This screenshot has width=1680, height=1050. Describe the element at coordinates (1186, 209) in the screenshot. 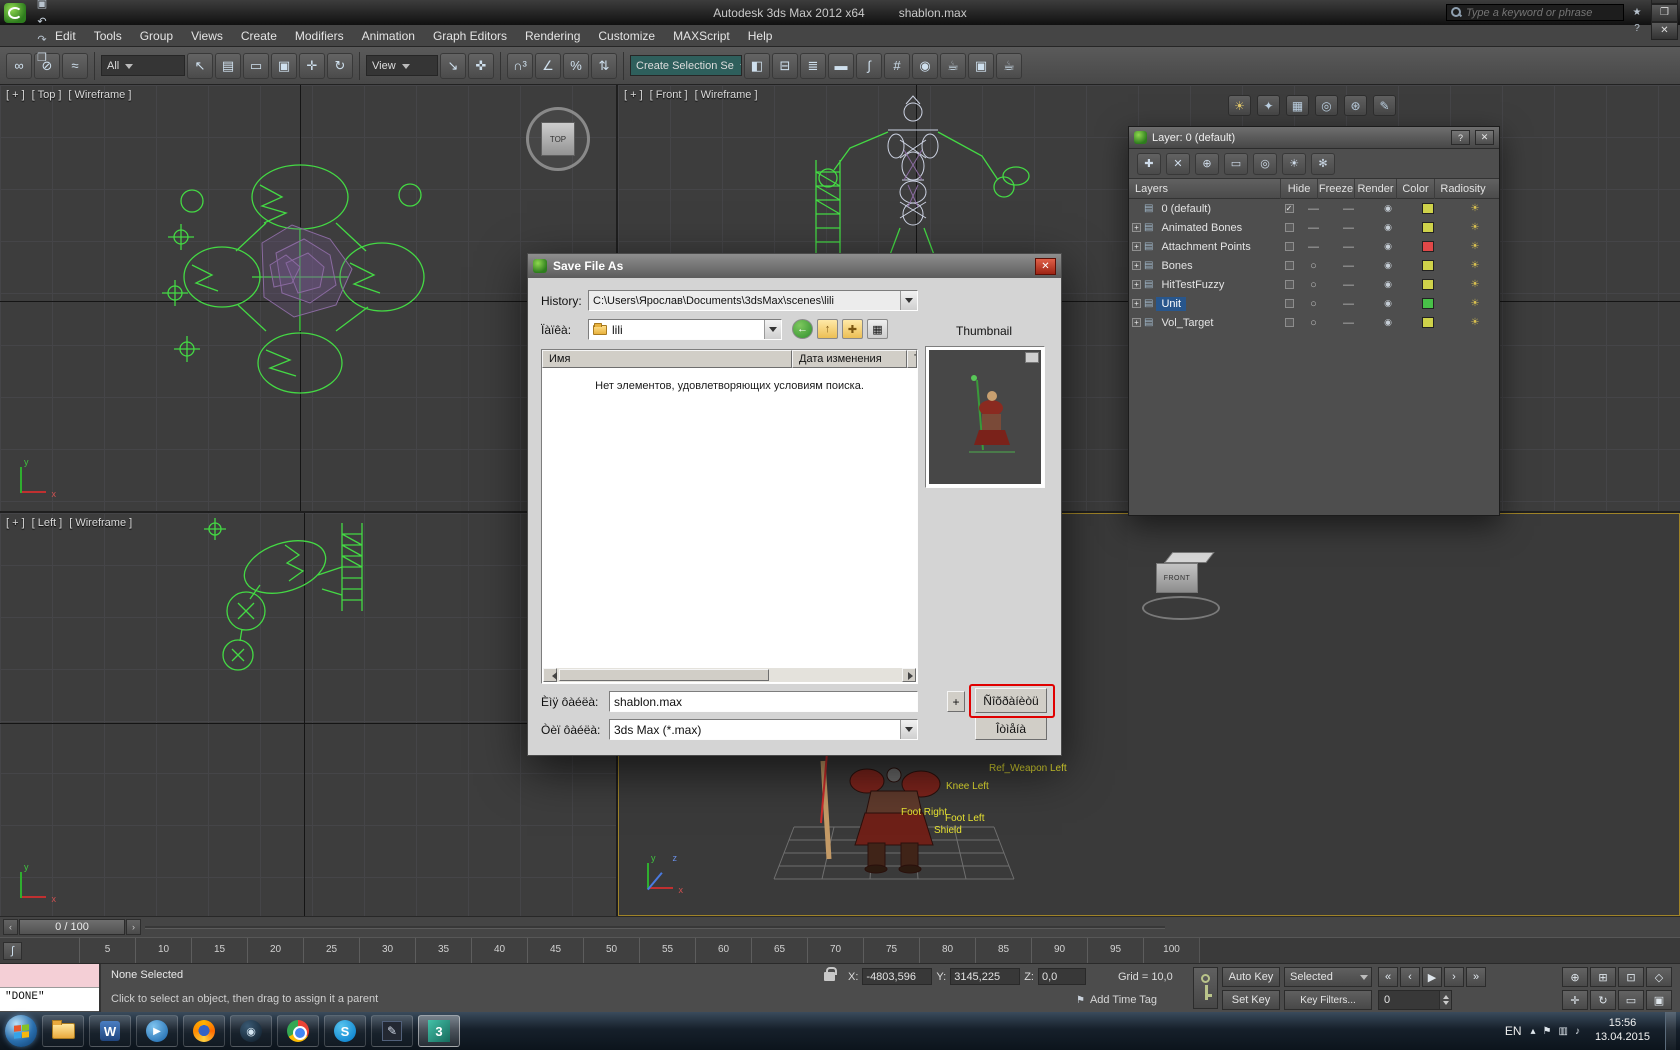

I see `layer-name: 0 (default)` at that location.